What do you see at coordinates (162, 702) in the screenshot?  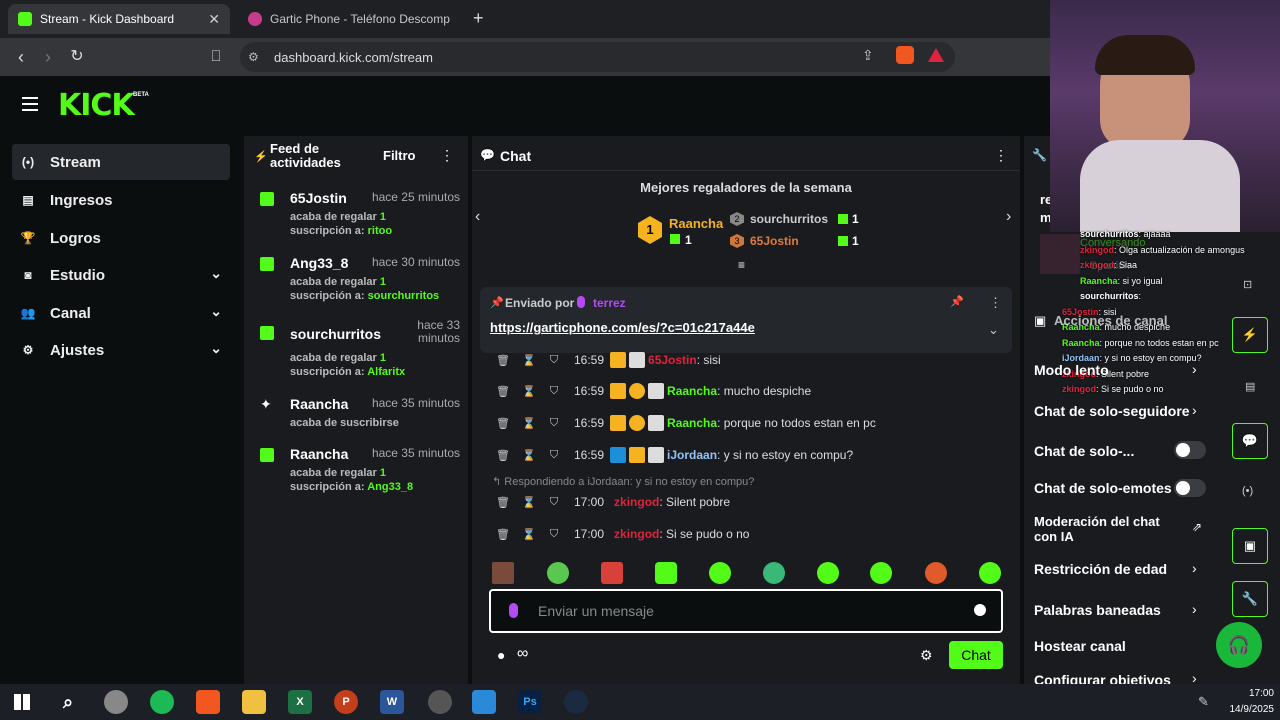 I see `spotify-icon` at bounding box center [162, 702].